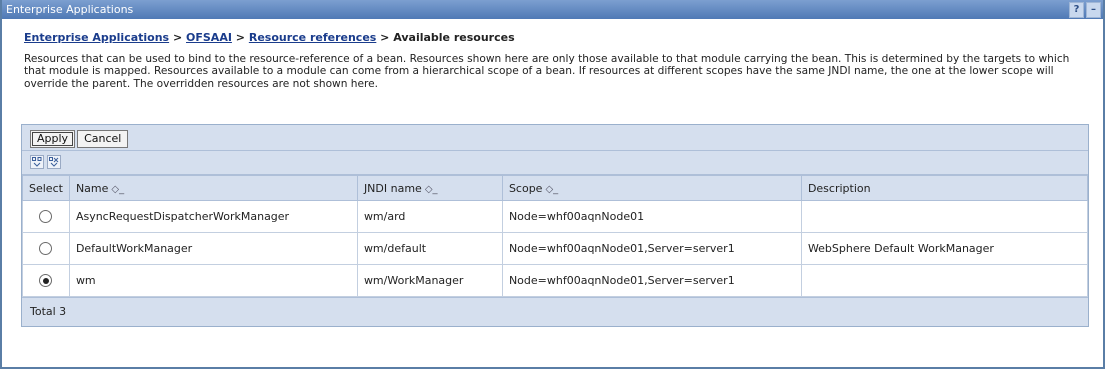 The width and height of the screenshot is (1105, 371). What do you see at coordinates (555, 138) in the screenshot?
I see `button-bar: Apply Cancel` at bounding box center [555, 138].